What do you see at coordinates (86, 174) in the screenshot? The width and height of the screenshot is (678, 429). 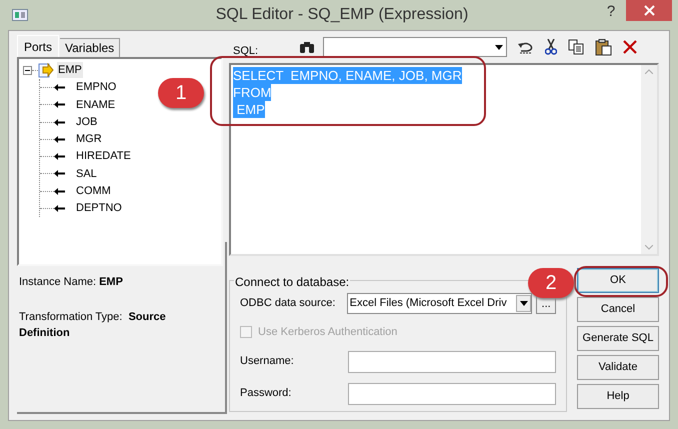 I see `tree-item: SAL` at bounding box center [86, 174].